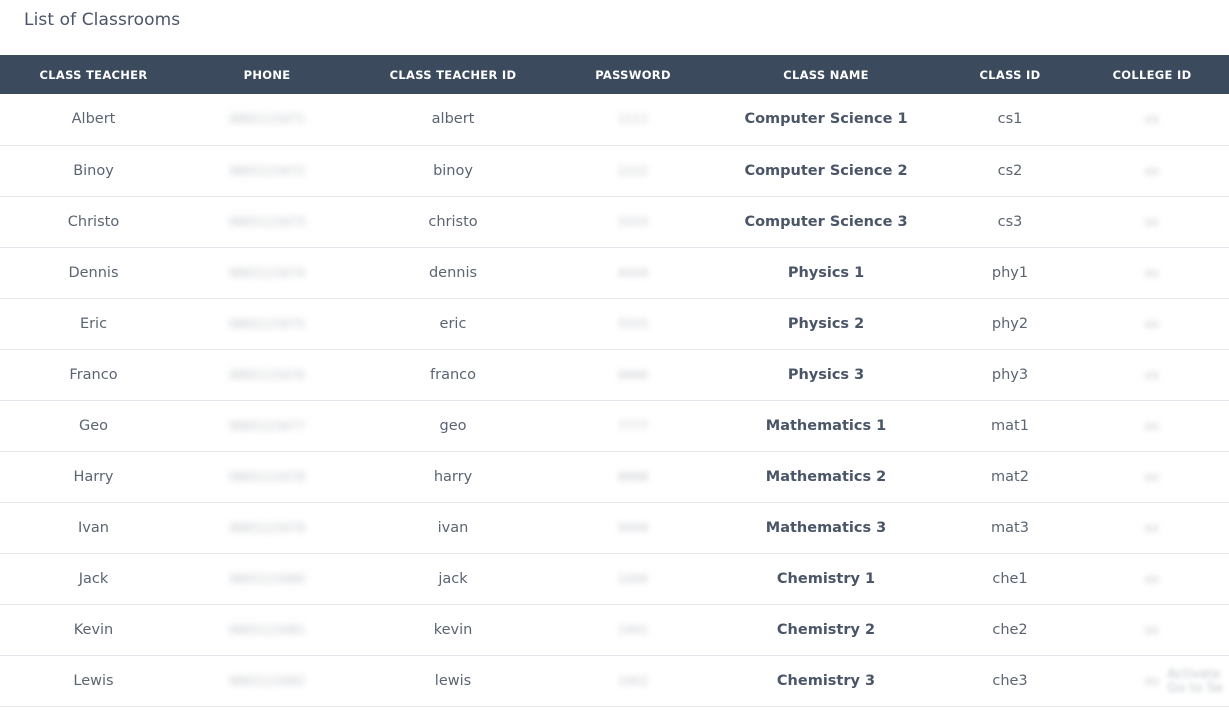  I want to click on cell-class-teacher: Lewis, so click(93, 681).